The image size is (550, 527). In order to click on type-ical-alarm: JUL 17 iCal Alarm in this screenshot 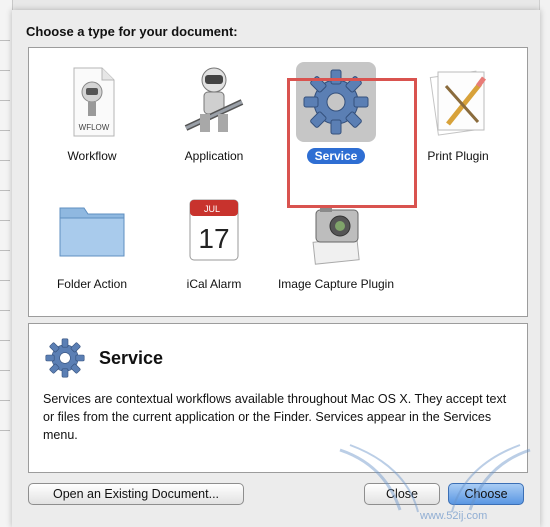, I will do `click(214, 250)`.